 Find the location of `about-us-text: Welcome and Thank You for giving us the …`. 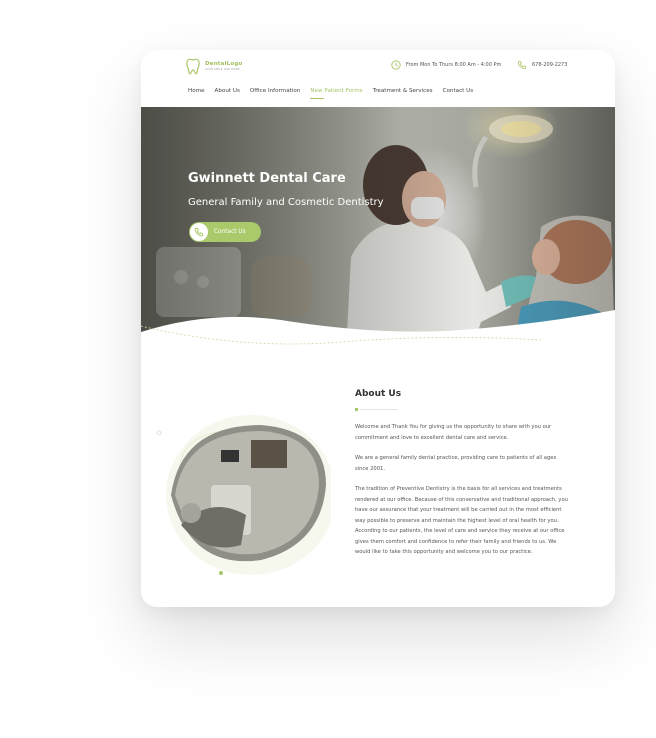

about-us-text: Welcome and Thank You for giving us the … is located at coordinates (462, 495).